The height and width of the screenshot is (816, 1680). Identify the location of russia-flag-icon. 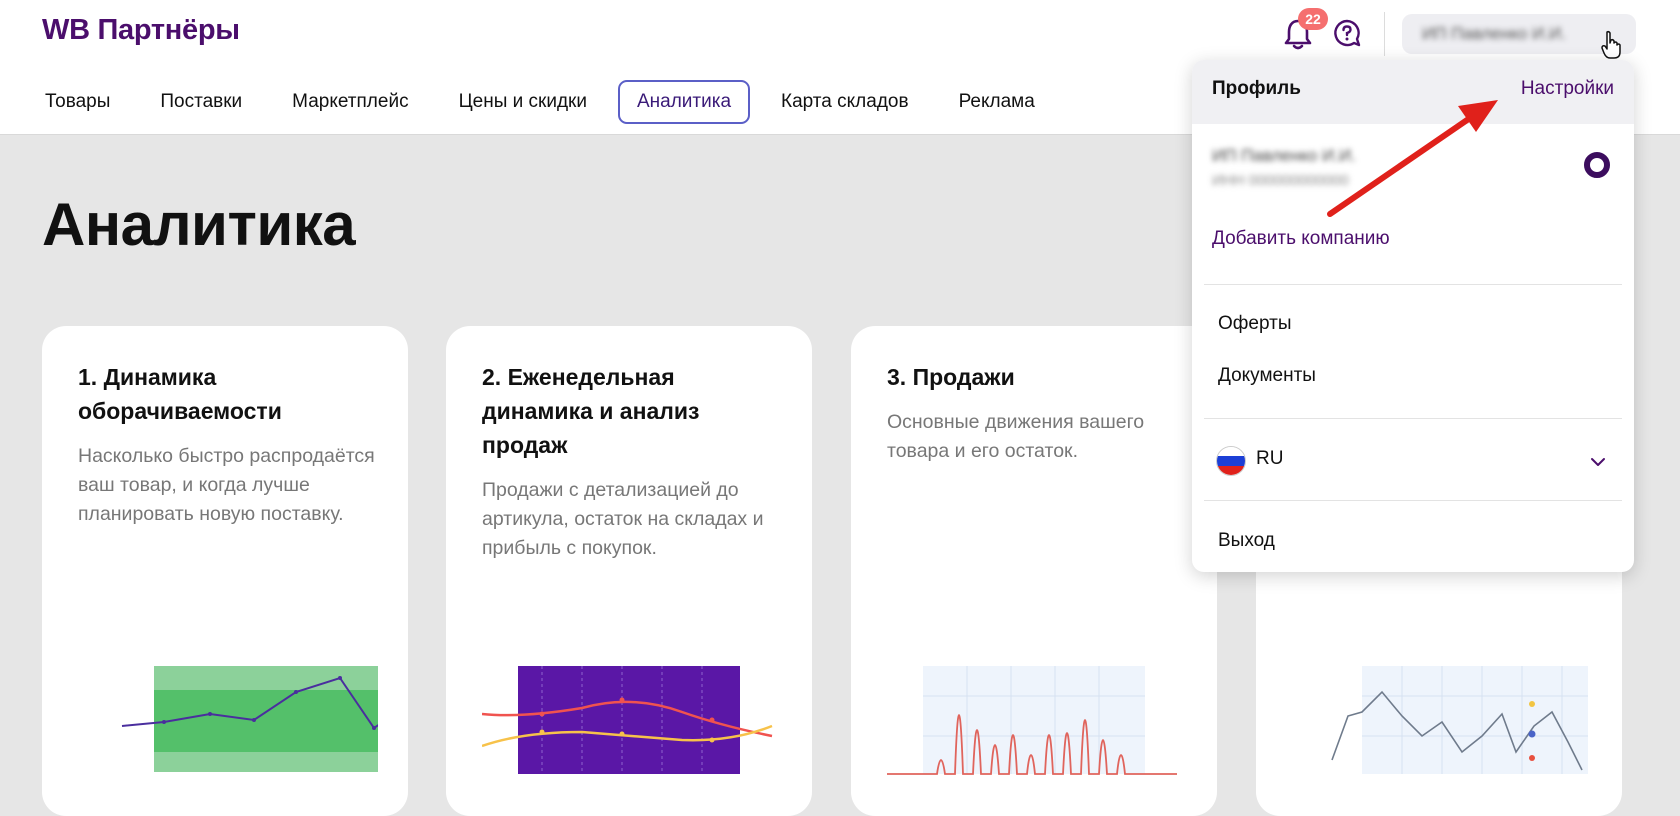
(1231, 461).